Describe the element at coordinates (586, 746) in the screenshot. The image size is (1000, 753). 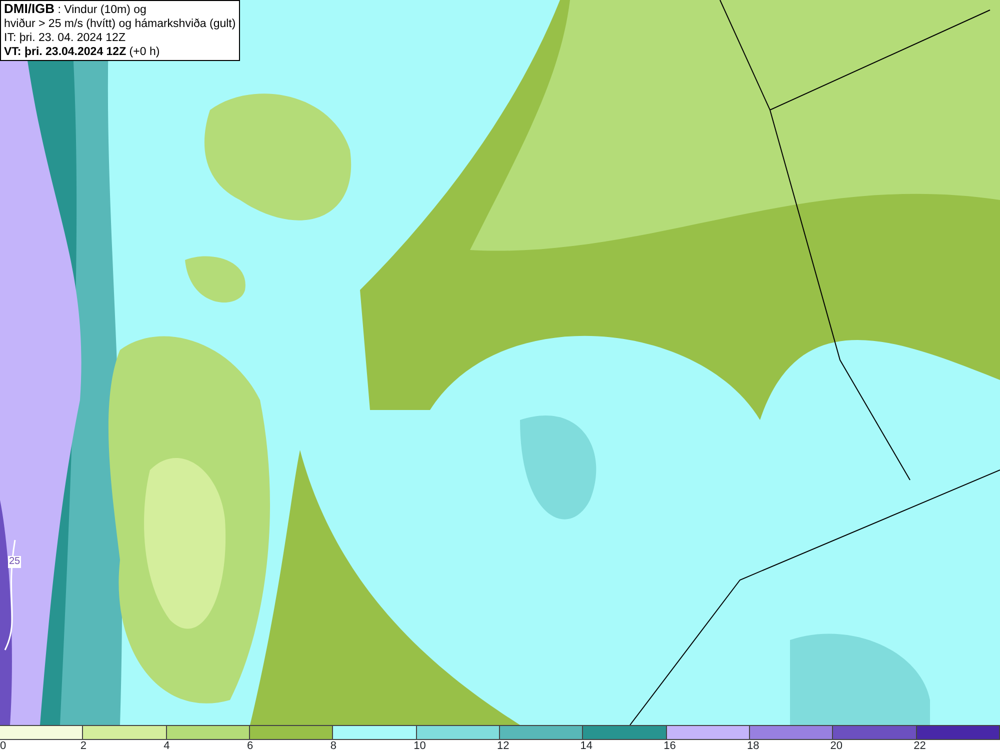
I see `legend-tick-label: 14` at that location.